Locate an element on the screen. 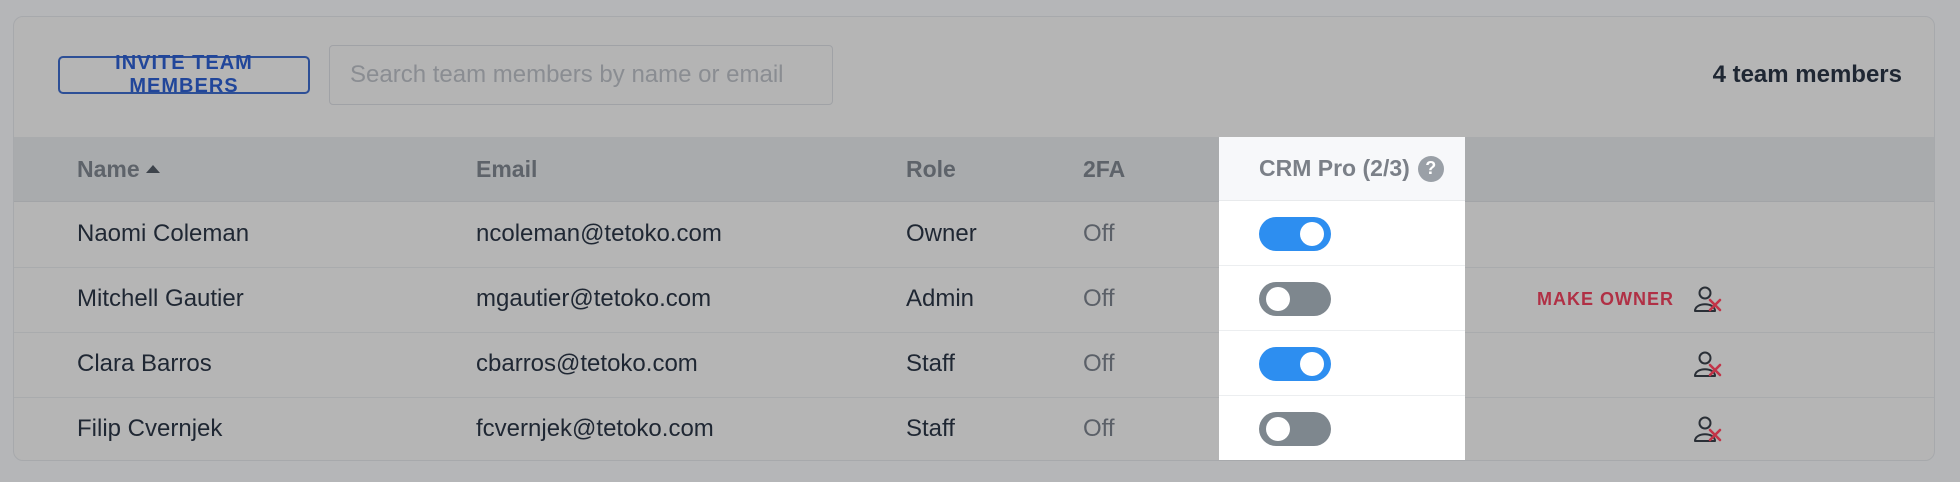 The image size is (1960, 482). member-email: cbarros@tetoko.com is located at coordinates (587, 363).